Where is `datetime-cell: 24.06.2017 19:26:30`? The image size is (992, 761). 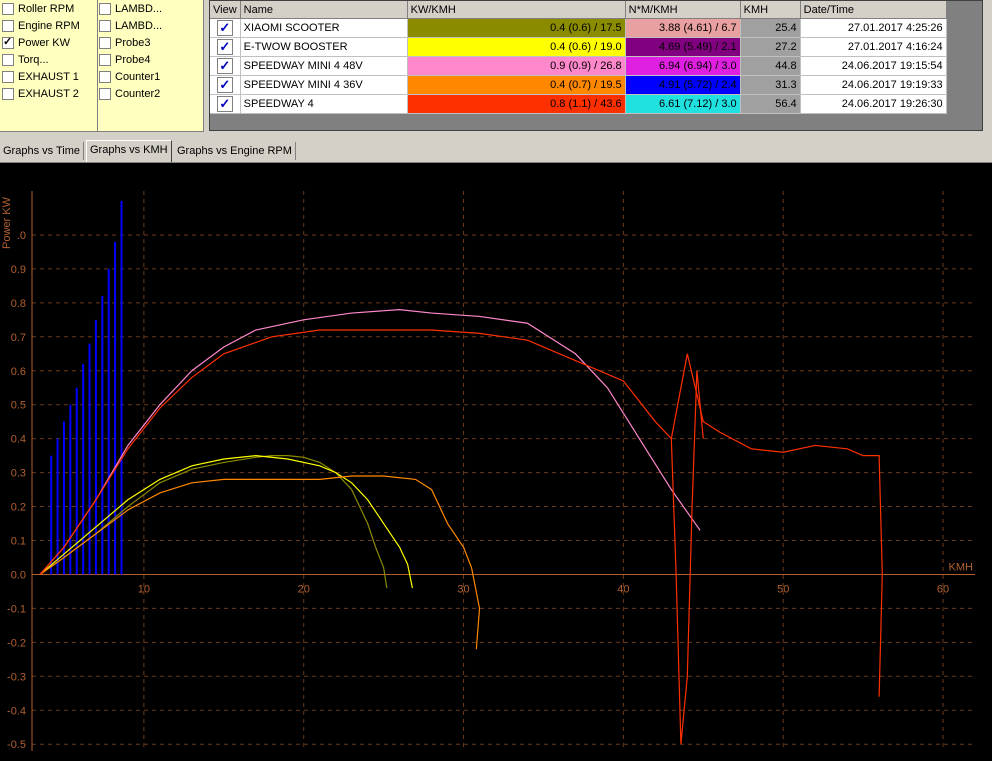
datetime-cell: 24.06.2017 19:26:30 is located at coordinates (873, 104).